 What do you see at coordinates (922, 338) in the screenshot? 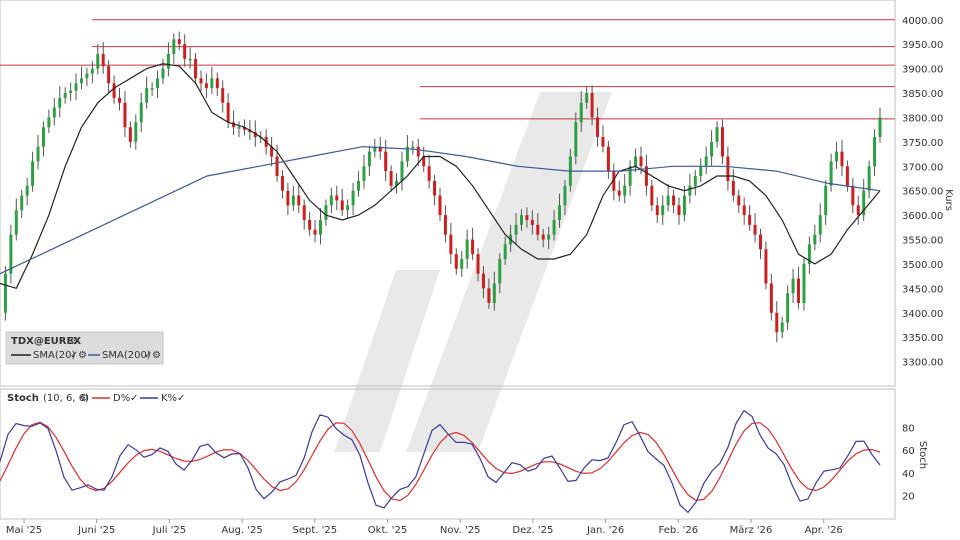
I see `y-tick-label: 3350.00` at bounding box center [922, 338].